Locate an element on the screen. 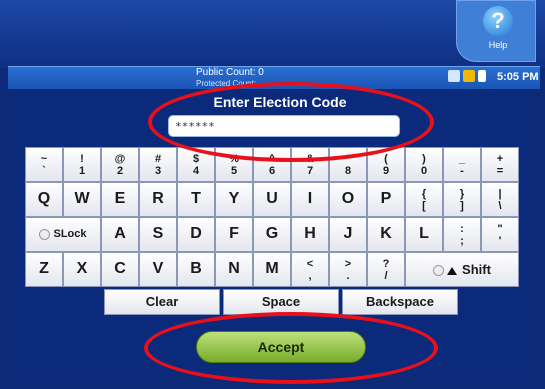  key-j: J is located at coordinates (348, 234).